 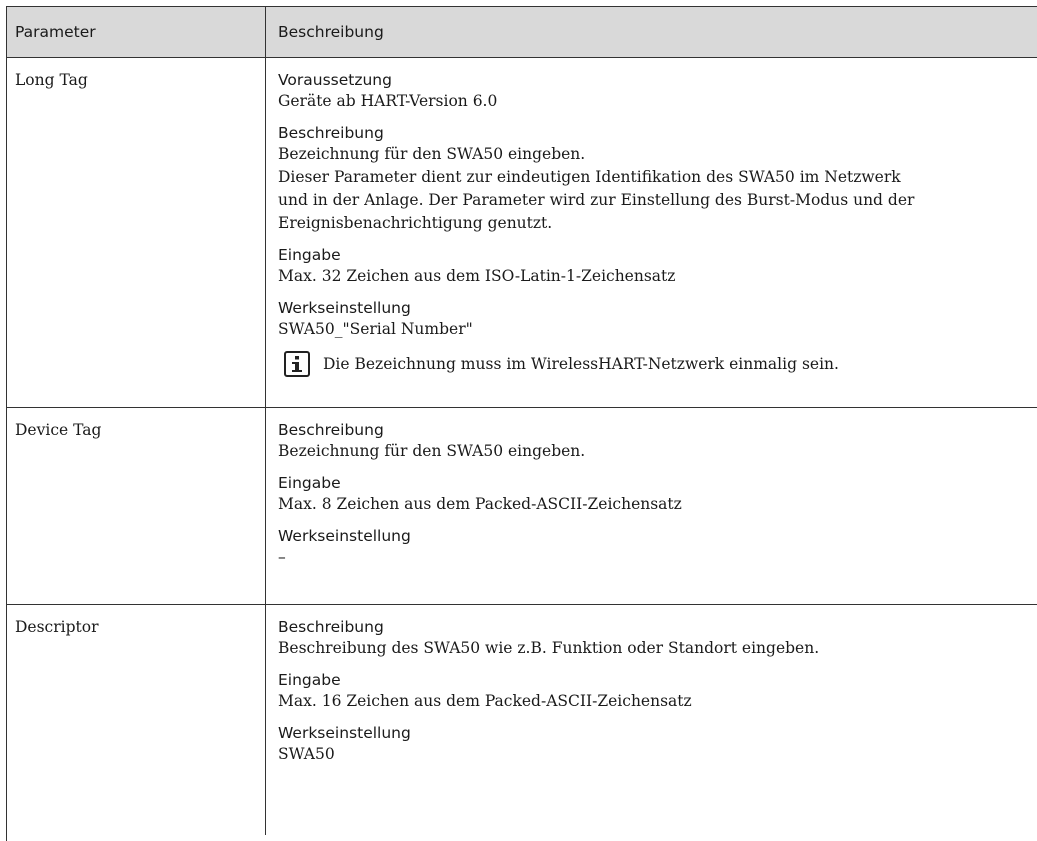 What do you see at coordinates (136, 32) in the screenshot?
I see `header-parameter: Parameter` at bounding box center [136, 32].